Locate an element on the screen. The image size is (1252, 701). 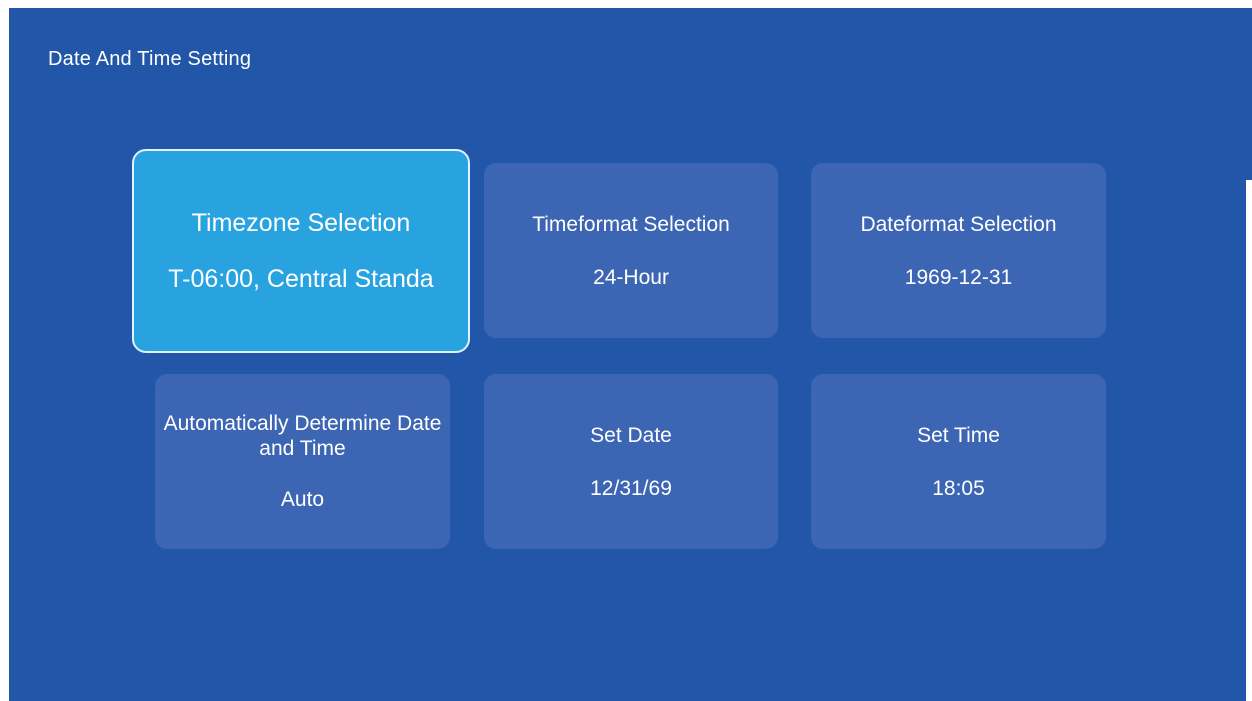
timeformat-selection-label: Timeformat Selection is located at coordinates (631, 224).